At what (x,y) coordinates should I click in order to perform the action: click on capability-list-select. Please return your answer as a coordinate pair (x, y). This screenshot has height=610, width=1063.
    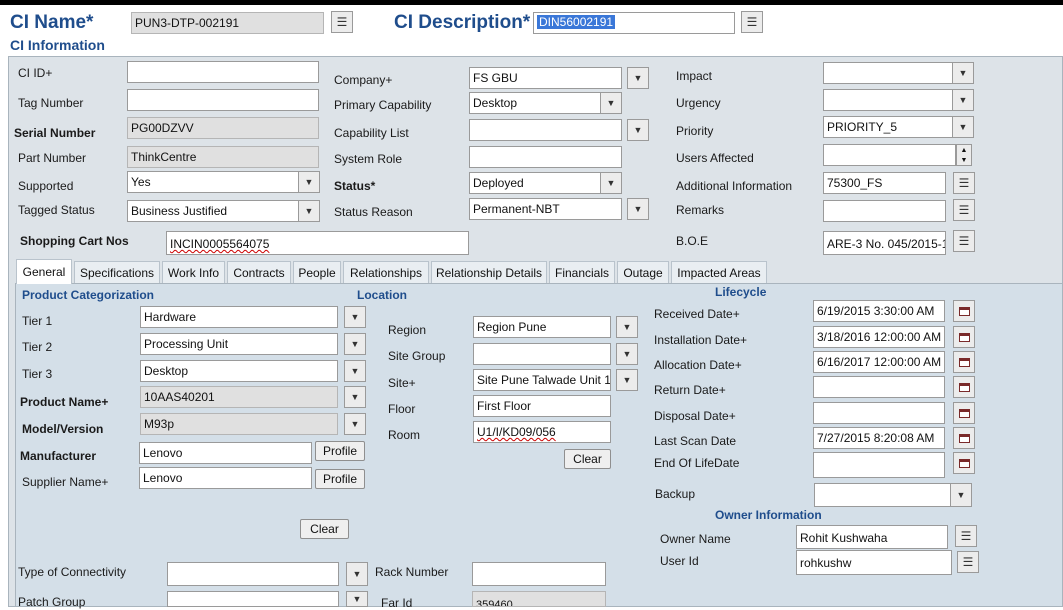
    Looking at the image, I should click on (545, 130).